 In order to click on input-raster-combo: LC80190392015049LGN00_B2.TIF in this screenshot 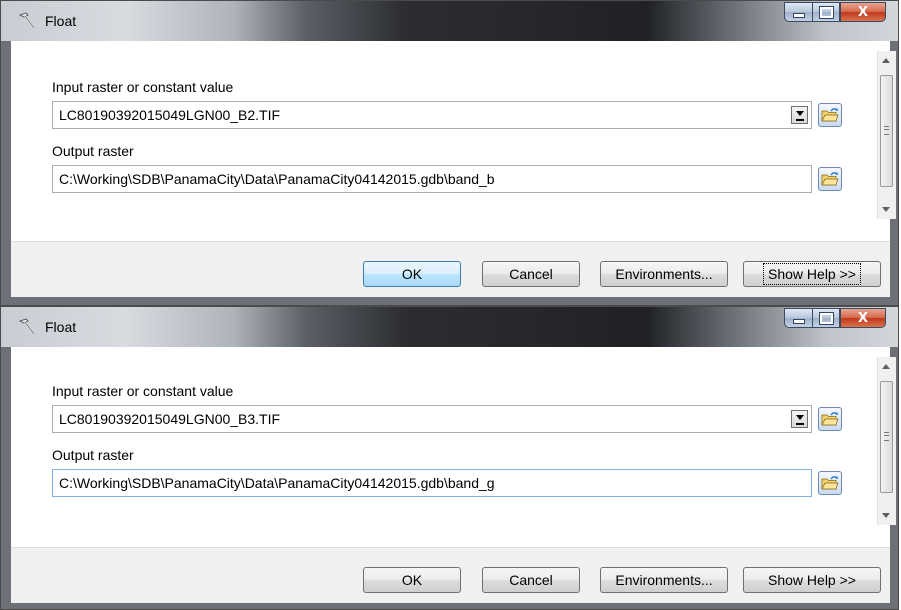, I will do `click(432, 115)`.